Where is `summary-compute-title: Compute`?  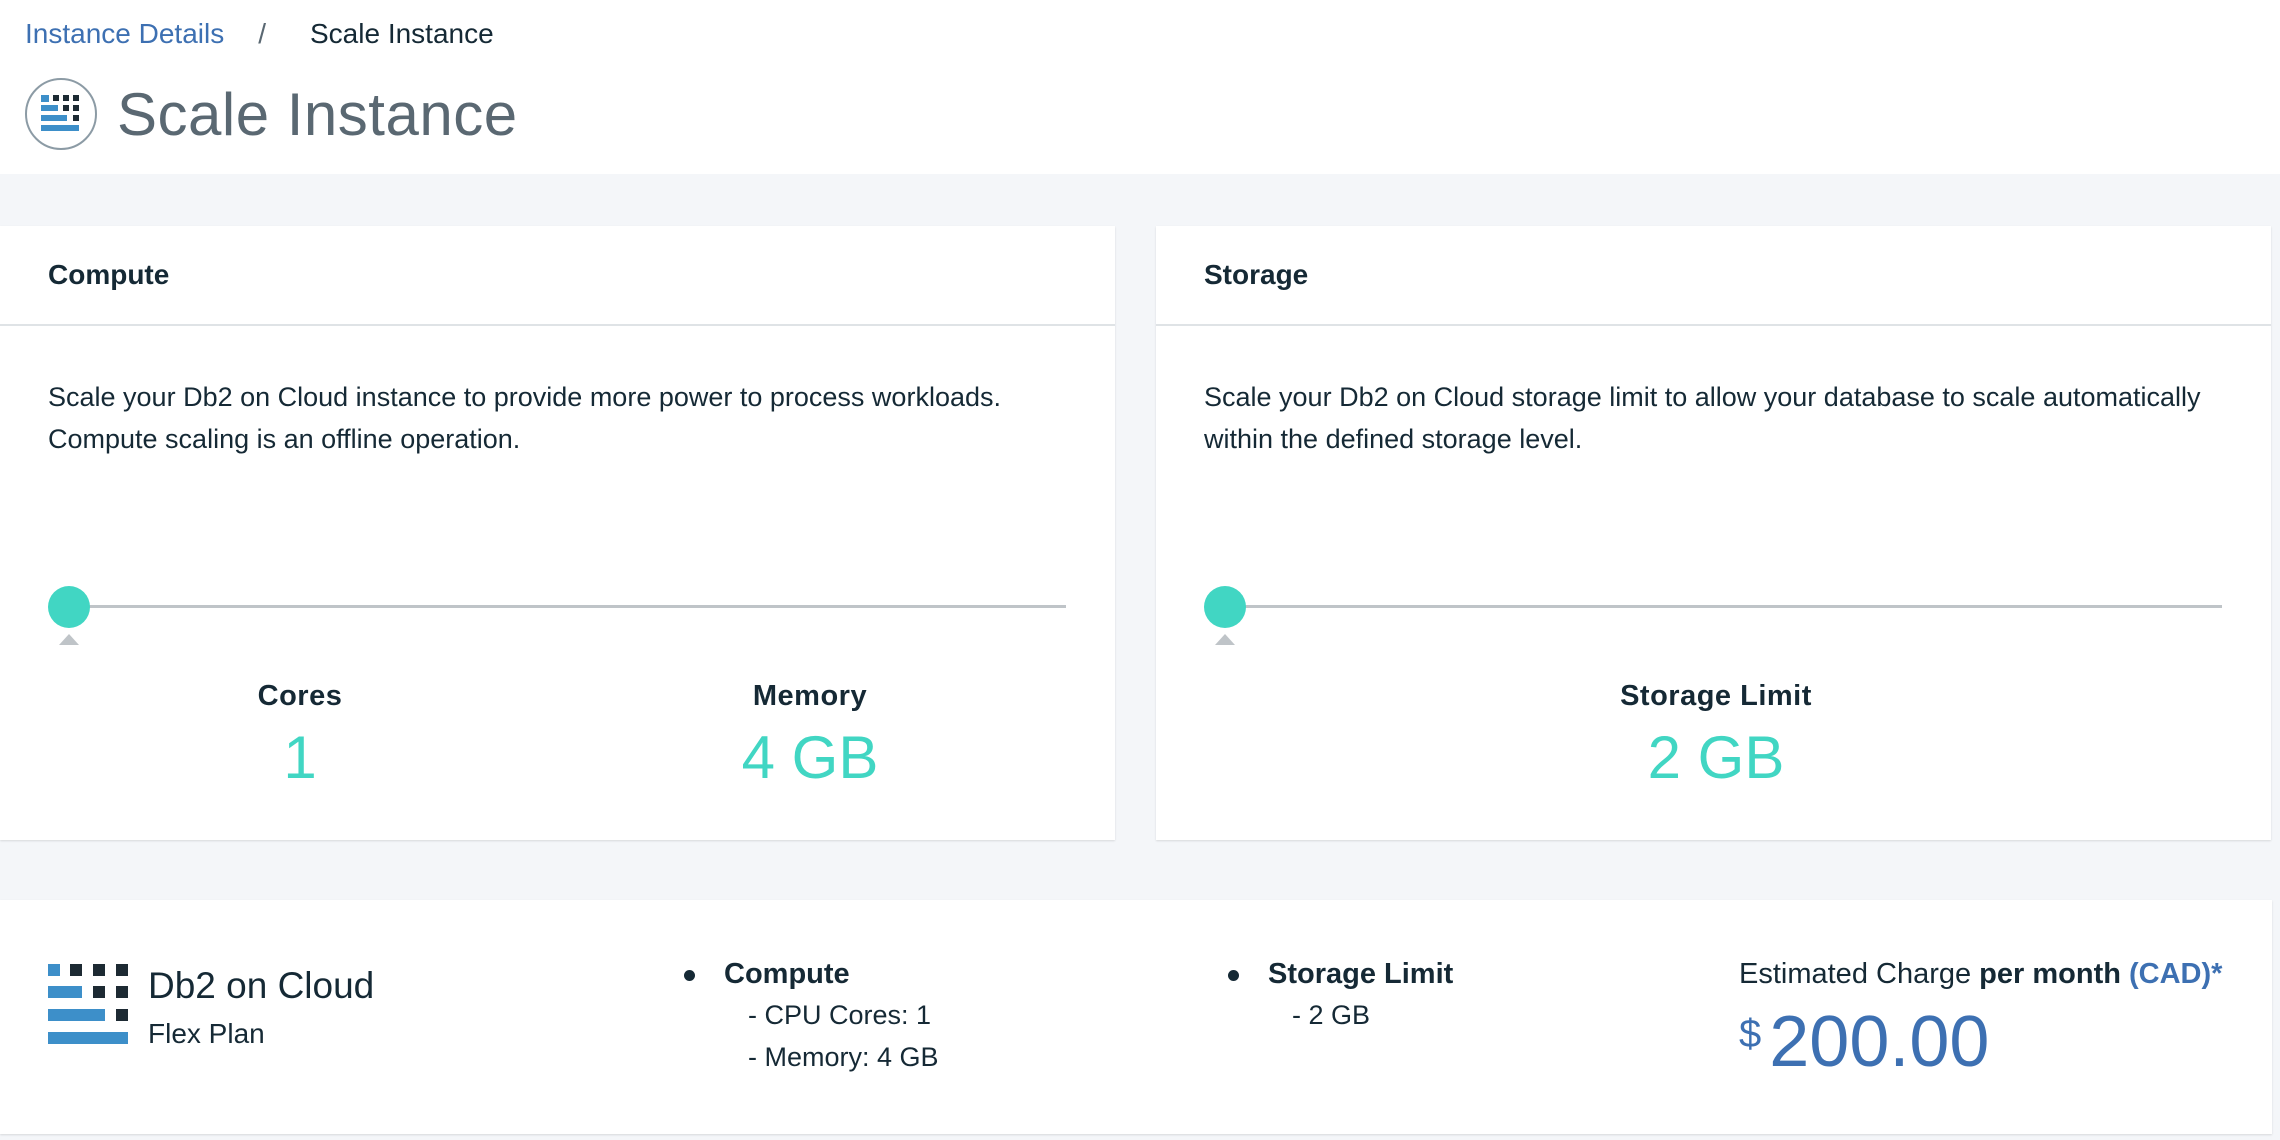 summary-compute-title: Compute is located at coordinates (809, 974).